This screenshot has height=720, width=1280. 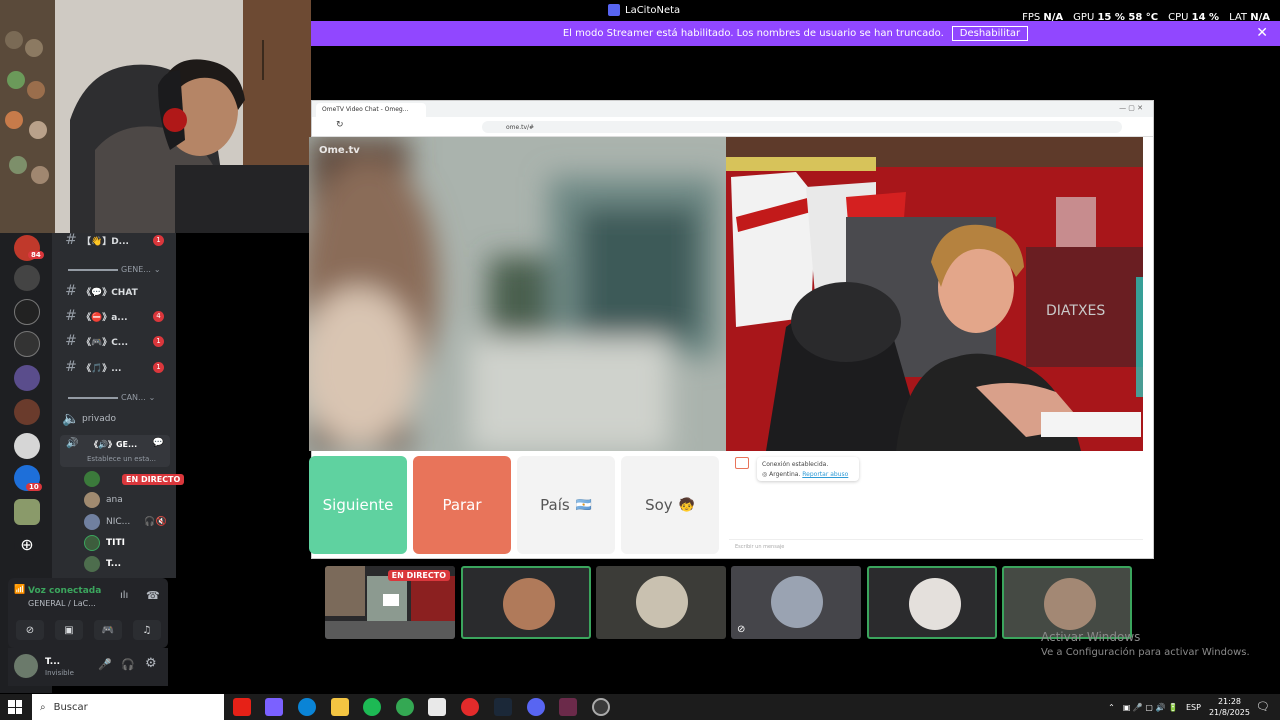 What do you see at coordinates (104, 543) in the screenshot?
I see `voice-member: TITI` at bounding box center [104, 543].